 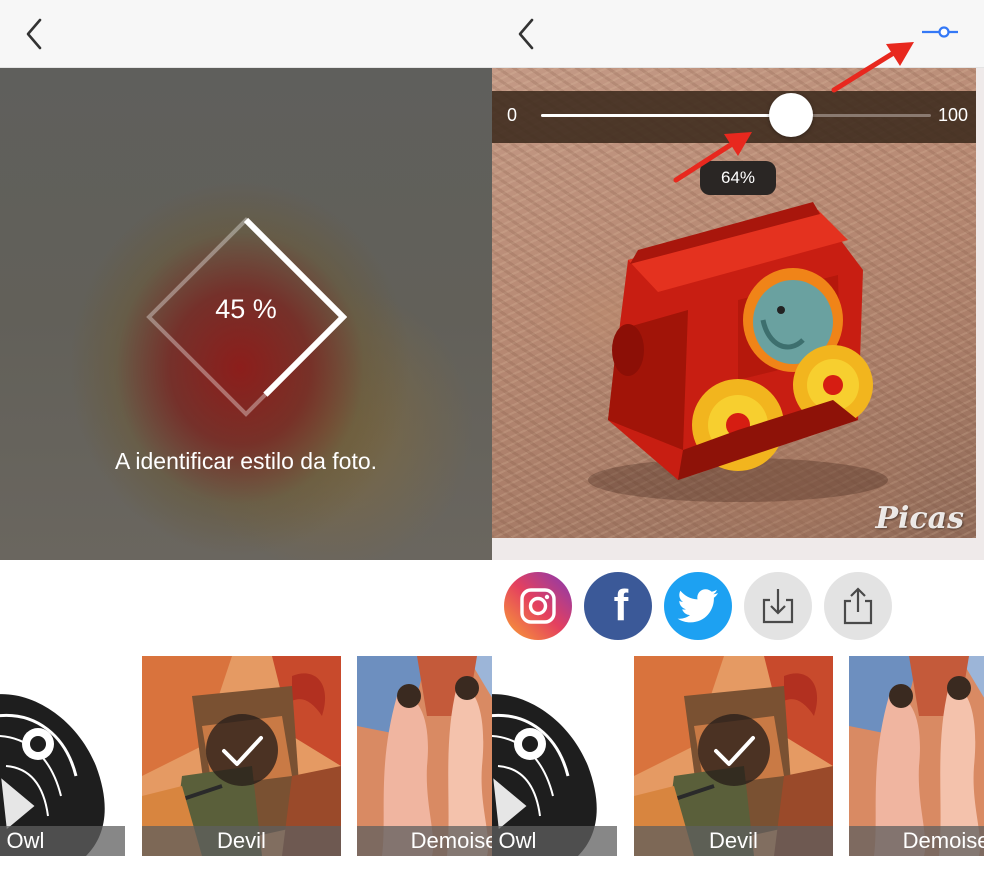 I want to click on download-icon, so click(x=778, y=606).